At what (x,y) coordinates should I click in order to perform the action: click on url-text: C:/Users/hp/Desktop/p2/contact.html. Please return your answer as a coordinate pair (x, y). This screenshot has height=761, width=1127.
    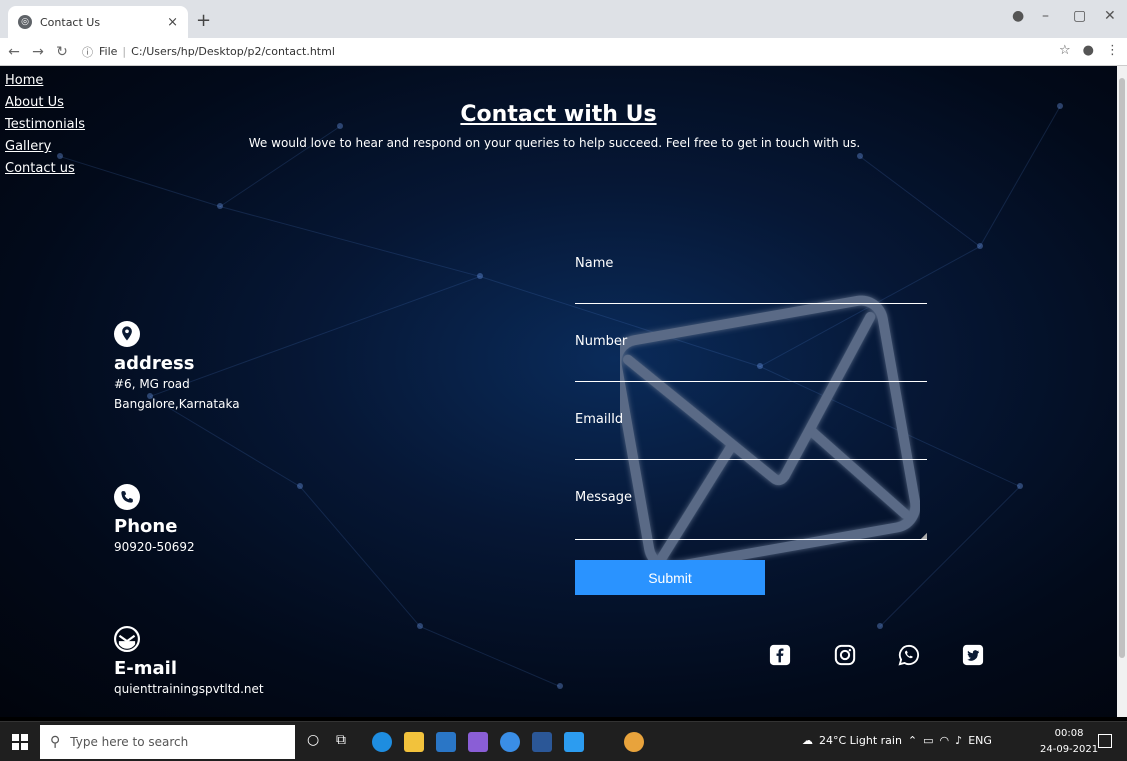
    Looking at the image, I should click on (233, 51).